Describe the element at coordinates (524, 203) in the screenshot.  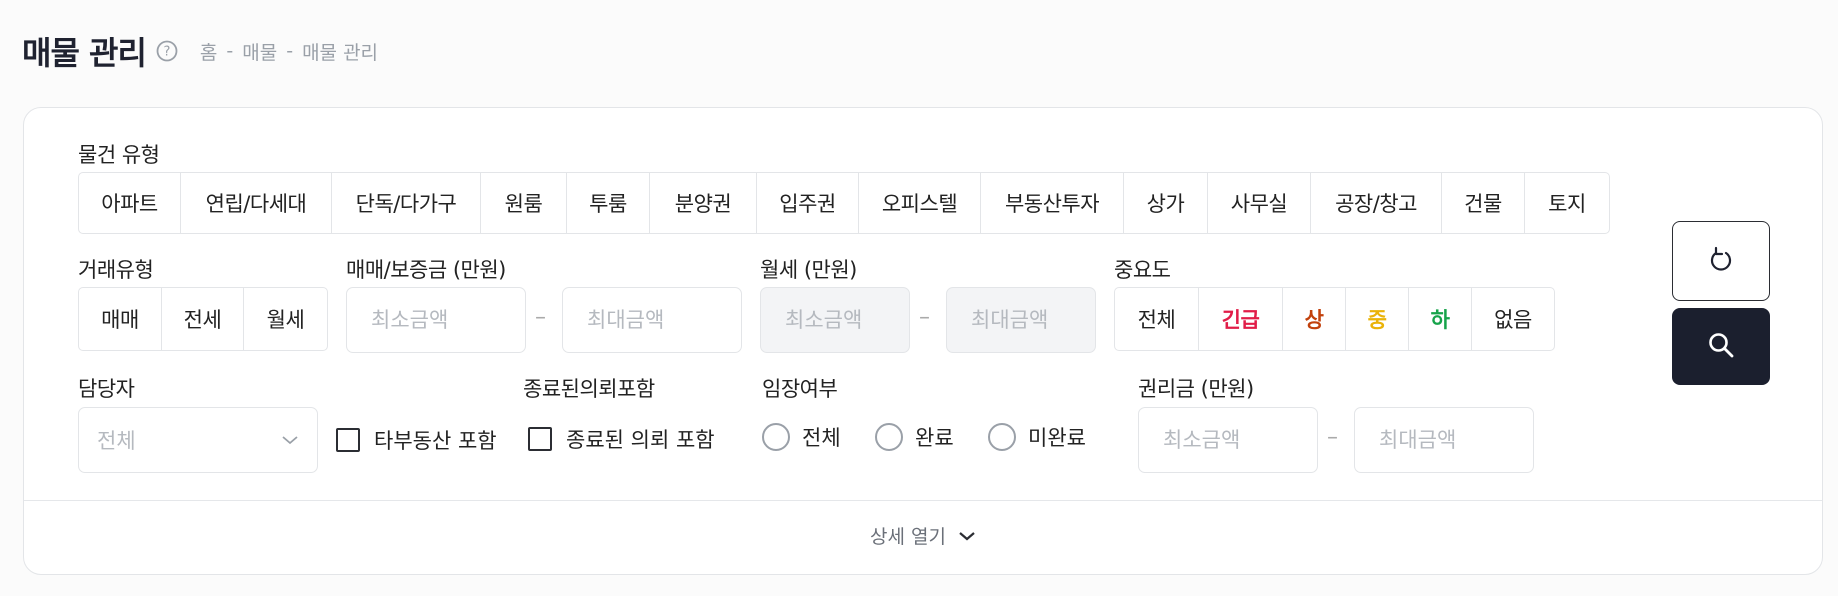
I see `property-type-option: 원룸` at that location.